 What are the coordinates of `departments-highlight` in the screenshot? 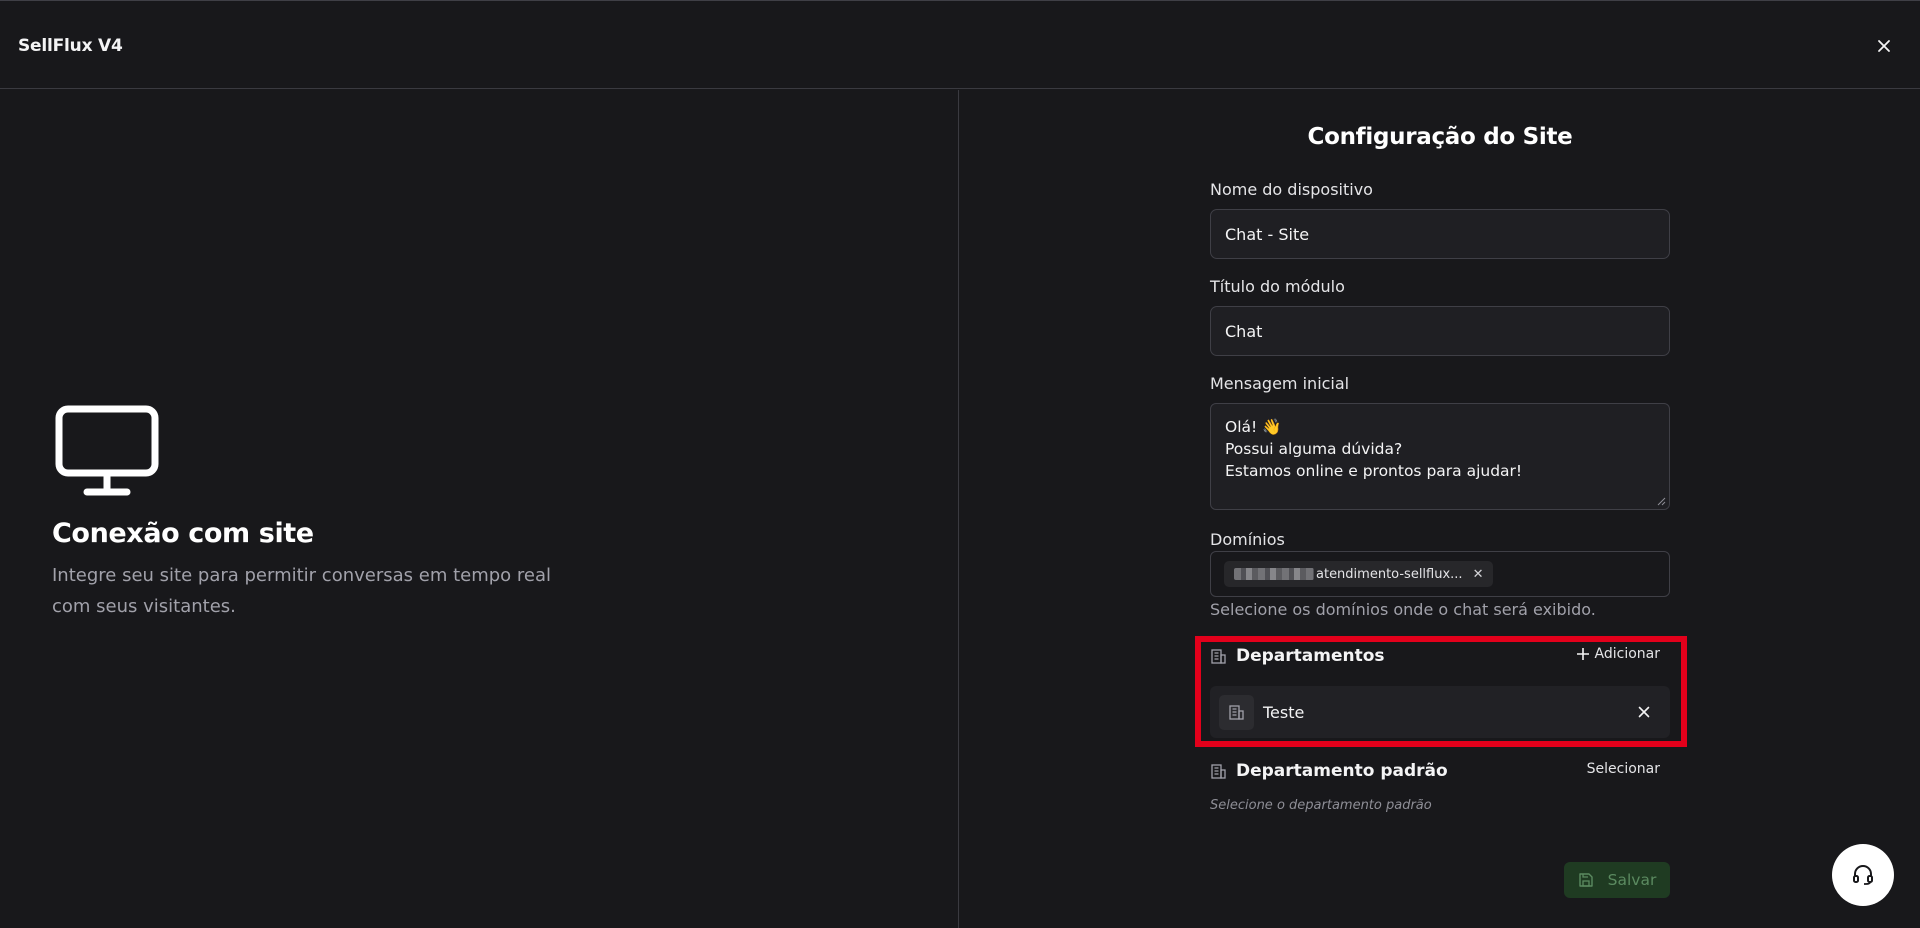 It's located at (1441, 691).